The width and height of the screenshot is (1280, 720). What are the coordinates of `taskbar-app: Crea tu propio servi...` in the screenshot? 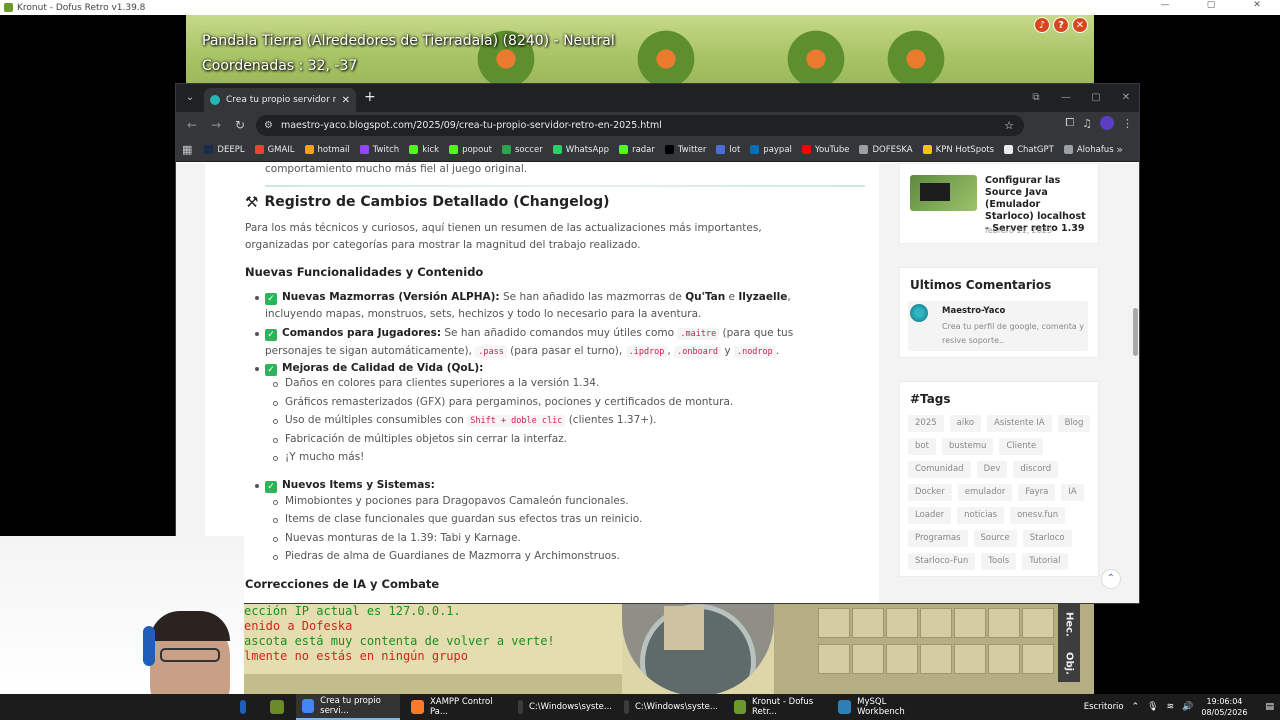 It's located at (348, 707).